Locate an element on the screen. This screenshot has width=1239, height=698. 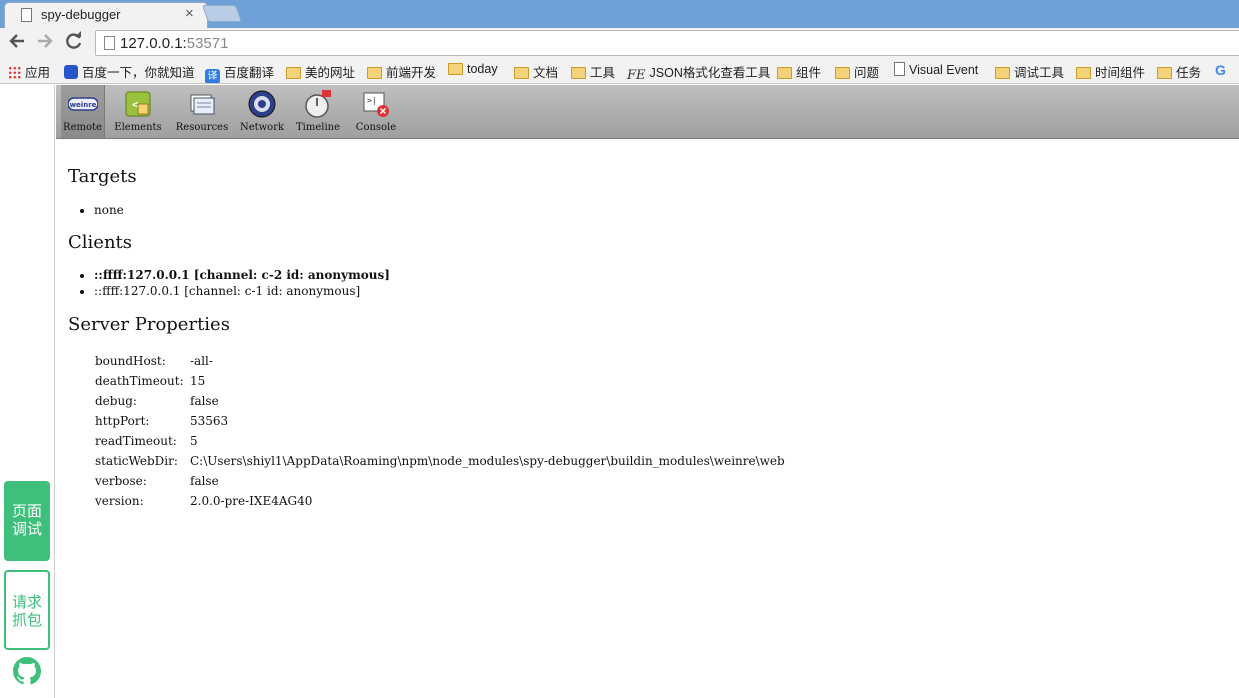
weinre-logo-icon: weinre is located at coordinates (82, 104).